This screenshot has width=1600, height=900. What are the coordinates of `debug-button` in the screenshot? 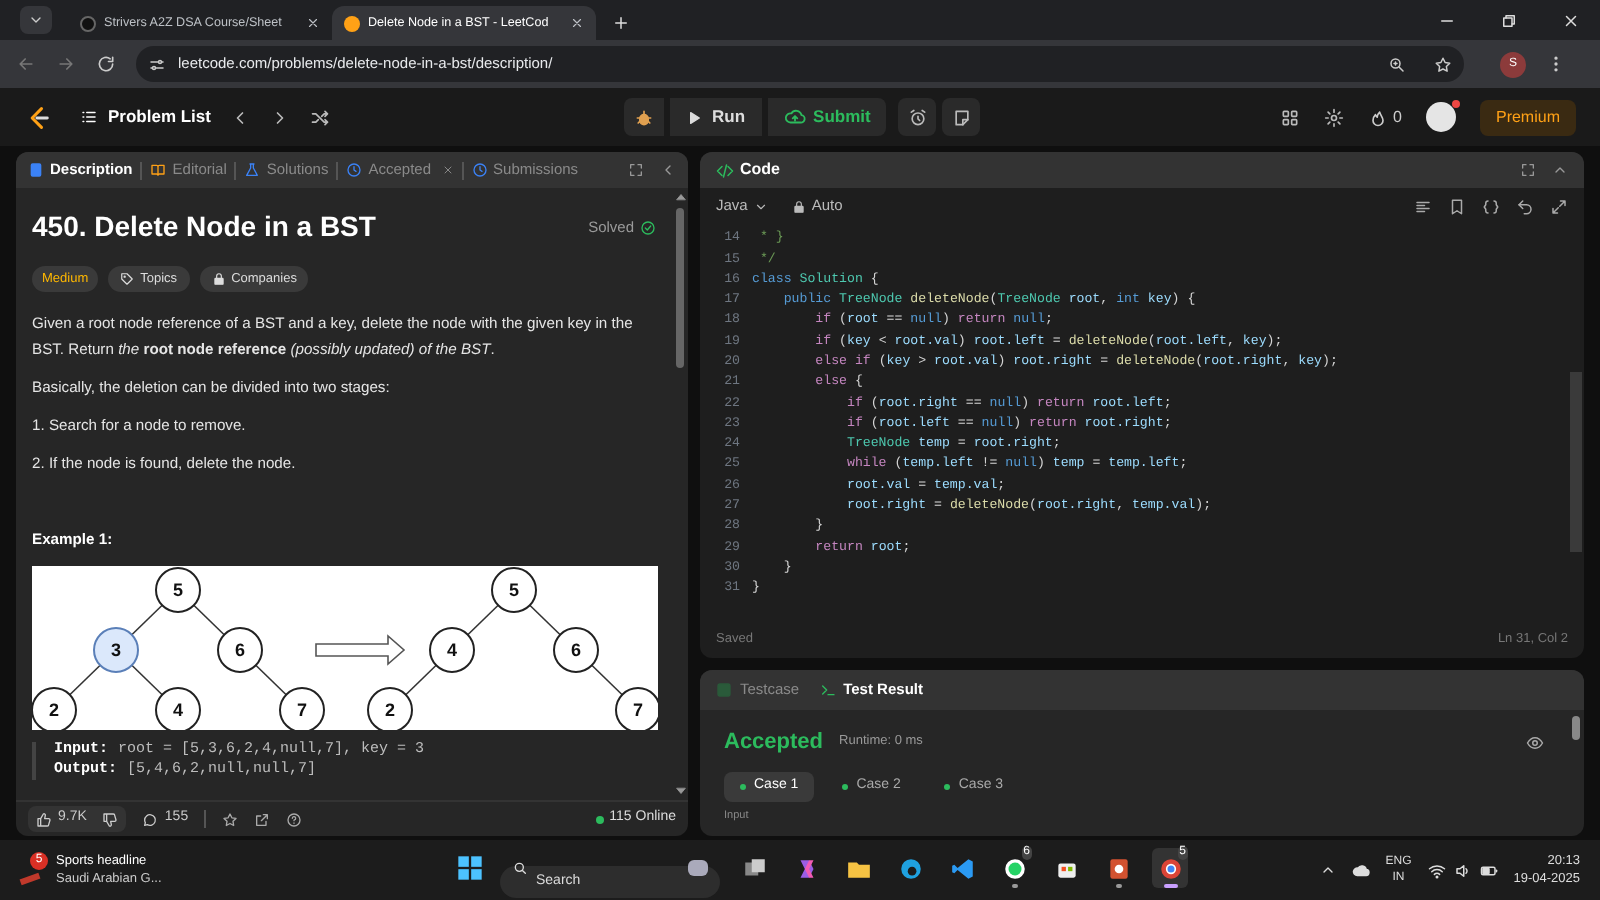 It's located at (644, 117).